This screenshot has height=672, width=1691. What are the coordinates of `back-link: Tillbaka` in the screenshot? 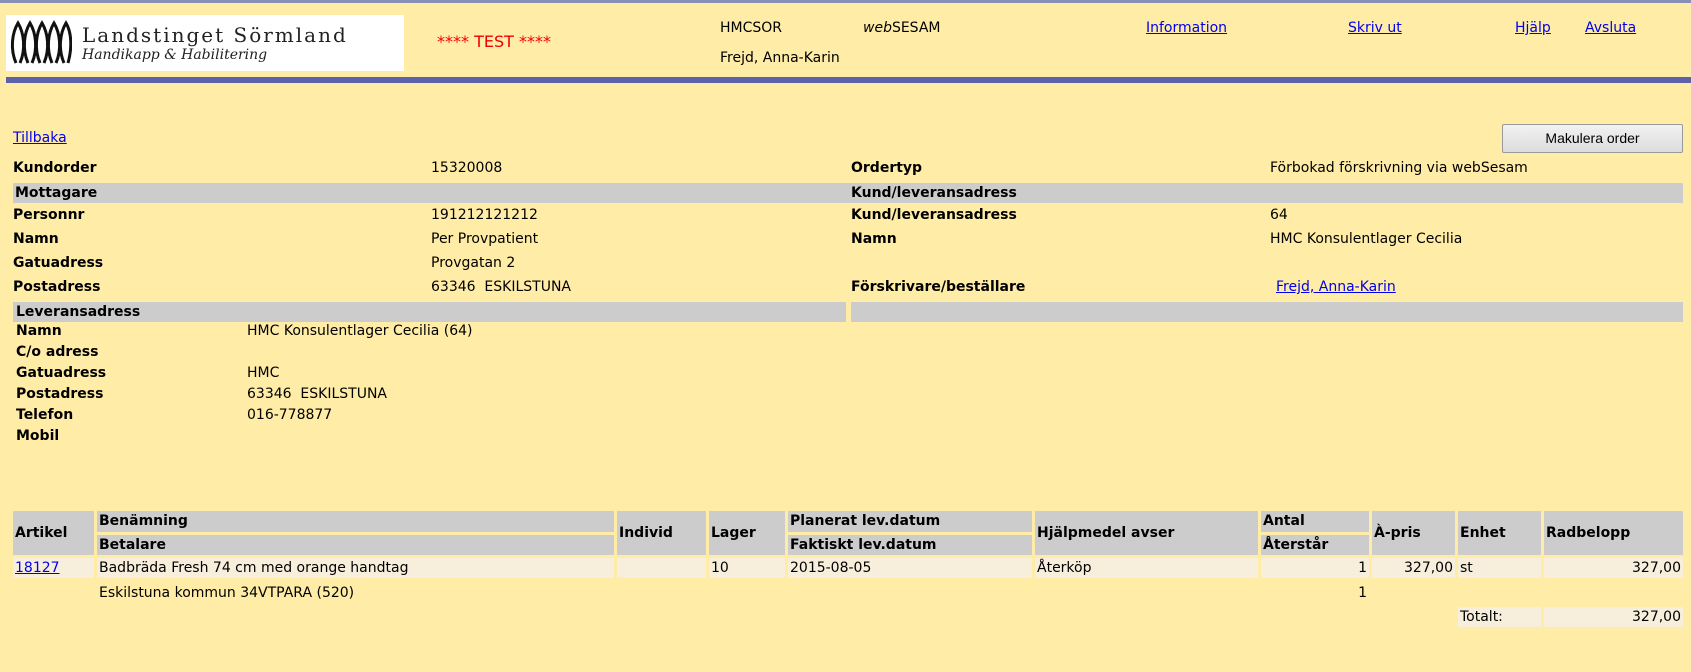 It's located at (40, 138).